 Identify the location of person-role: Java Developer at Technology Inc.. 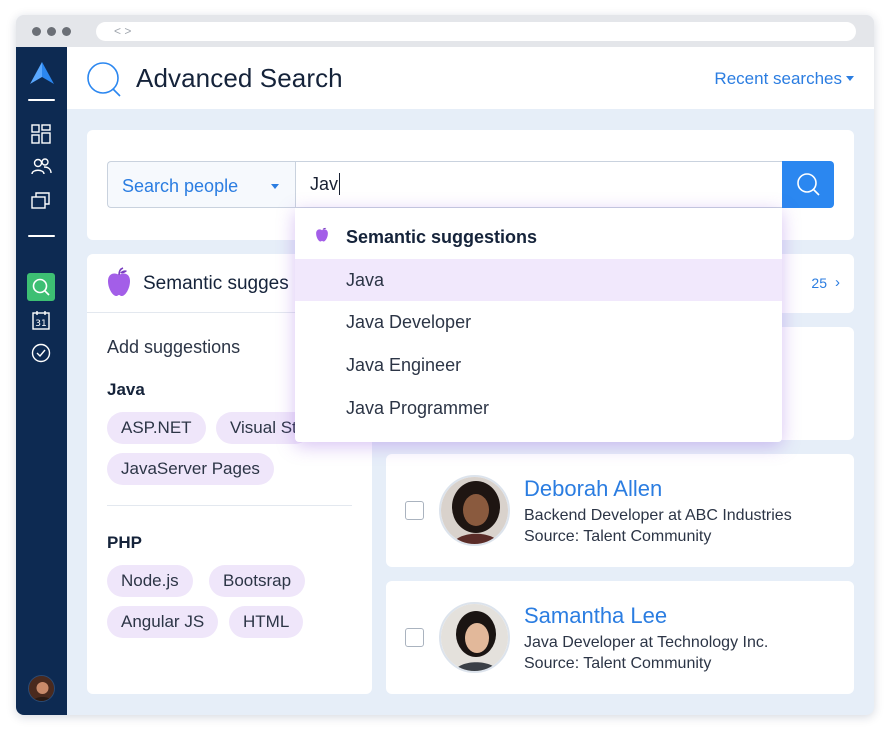
(646, 642).